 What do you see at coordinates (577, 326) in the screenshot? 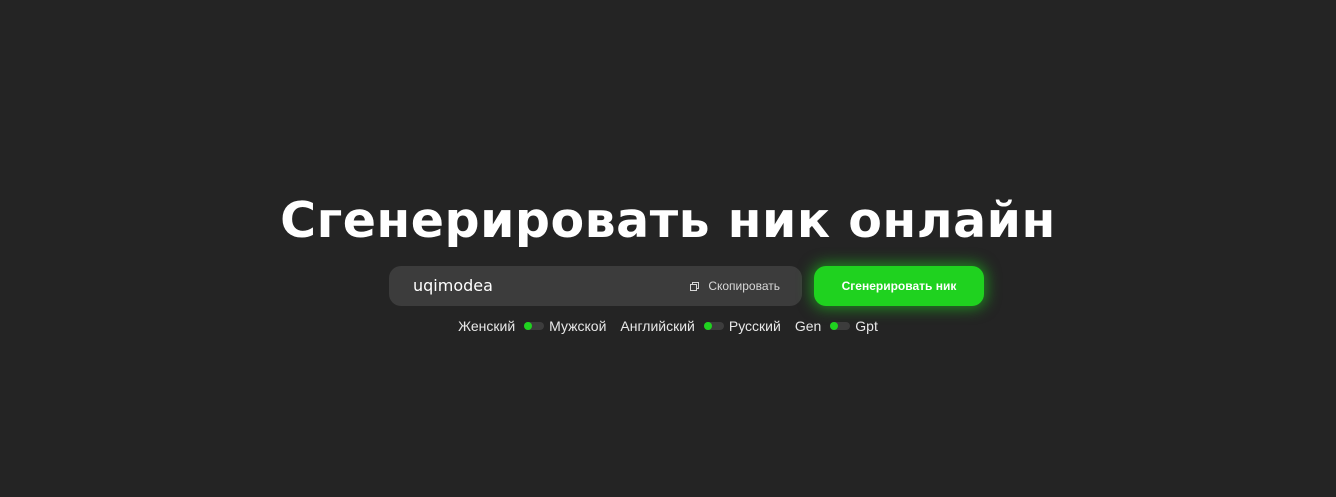
I see `gender-option-male: Мужской` at bounding box center [577, 326].